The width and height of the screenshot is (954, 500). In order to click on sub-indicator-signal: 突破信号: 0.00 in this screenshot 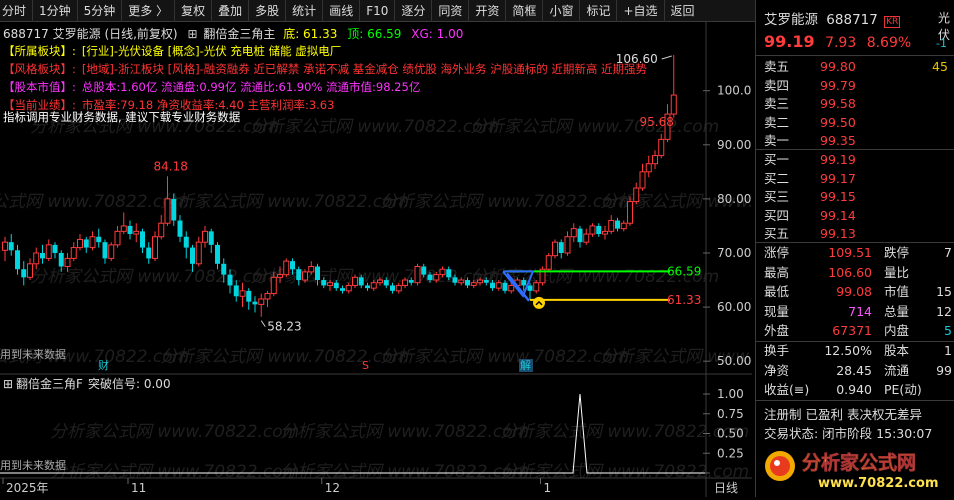, I will do `click(129, 383)`.